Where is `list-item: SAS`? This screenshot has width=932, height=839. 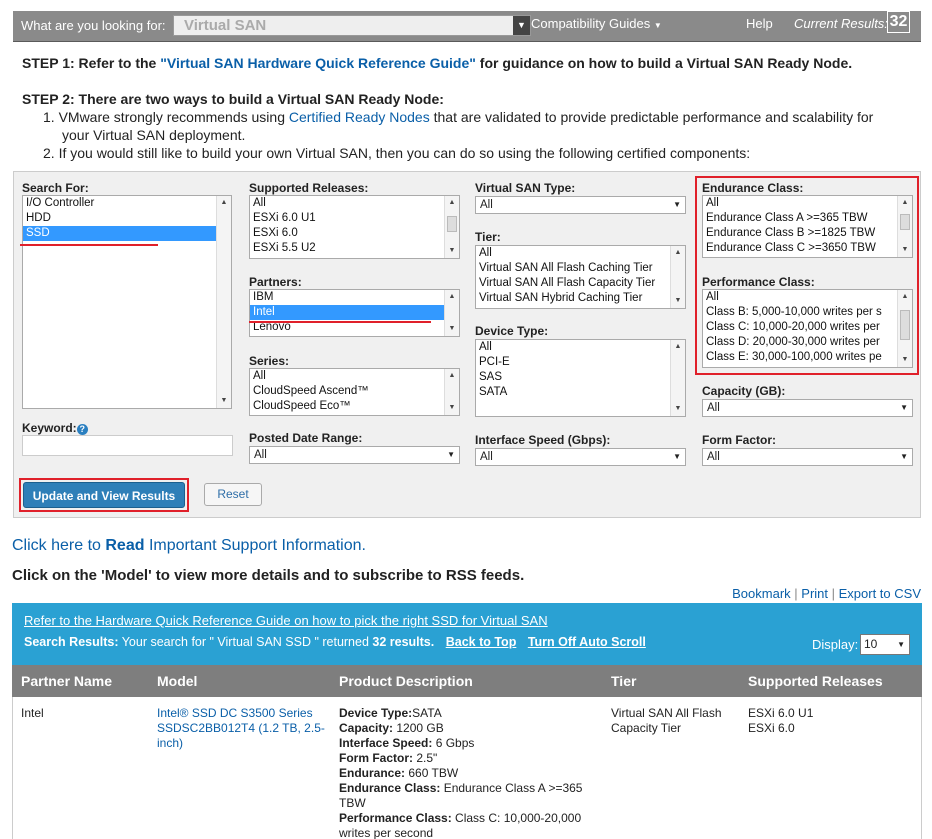 list-item: SAS is located at coordinates (580, 377).